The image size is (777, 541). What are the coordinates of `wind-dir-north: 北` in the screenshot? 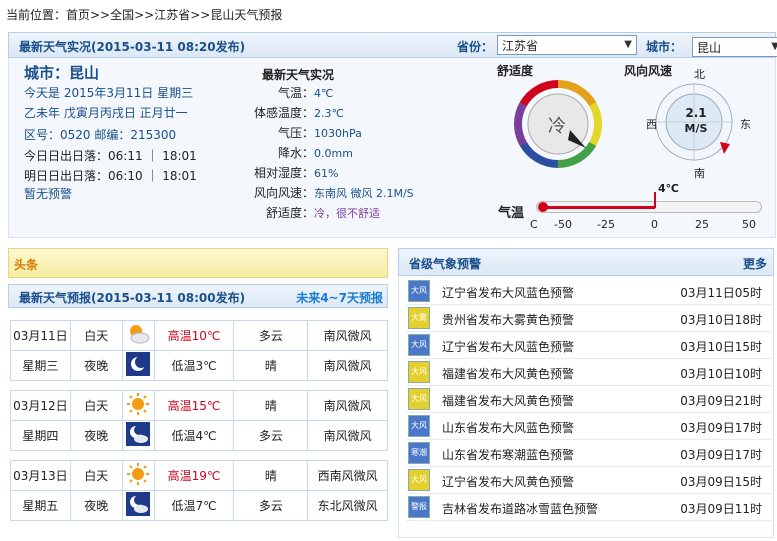 It's located at (699, 74).